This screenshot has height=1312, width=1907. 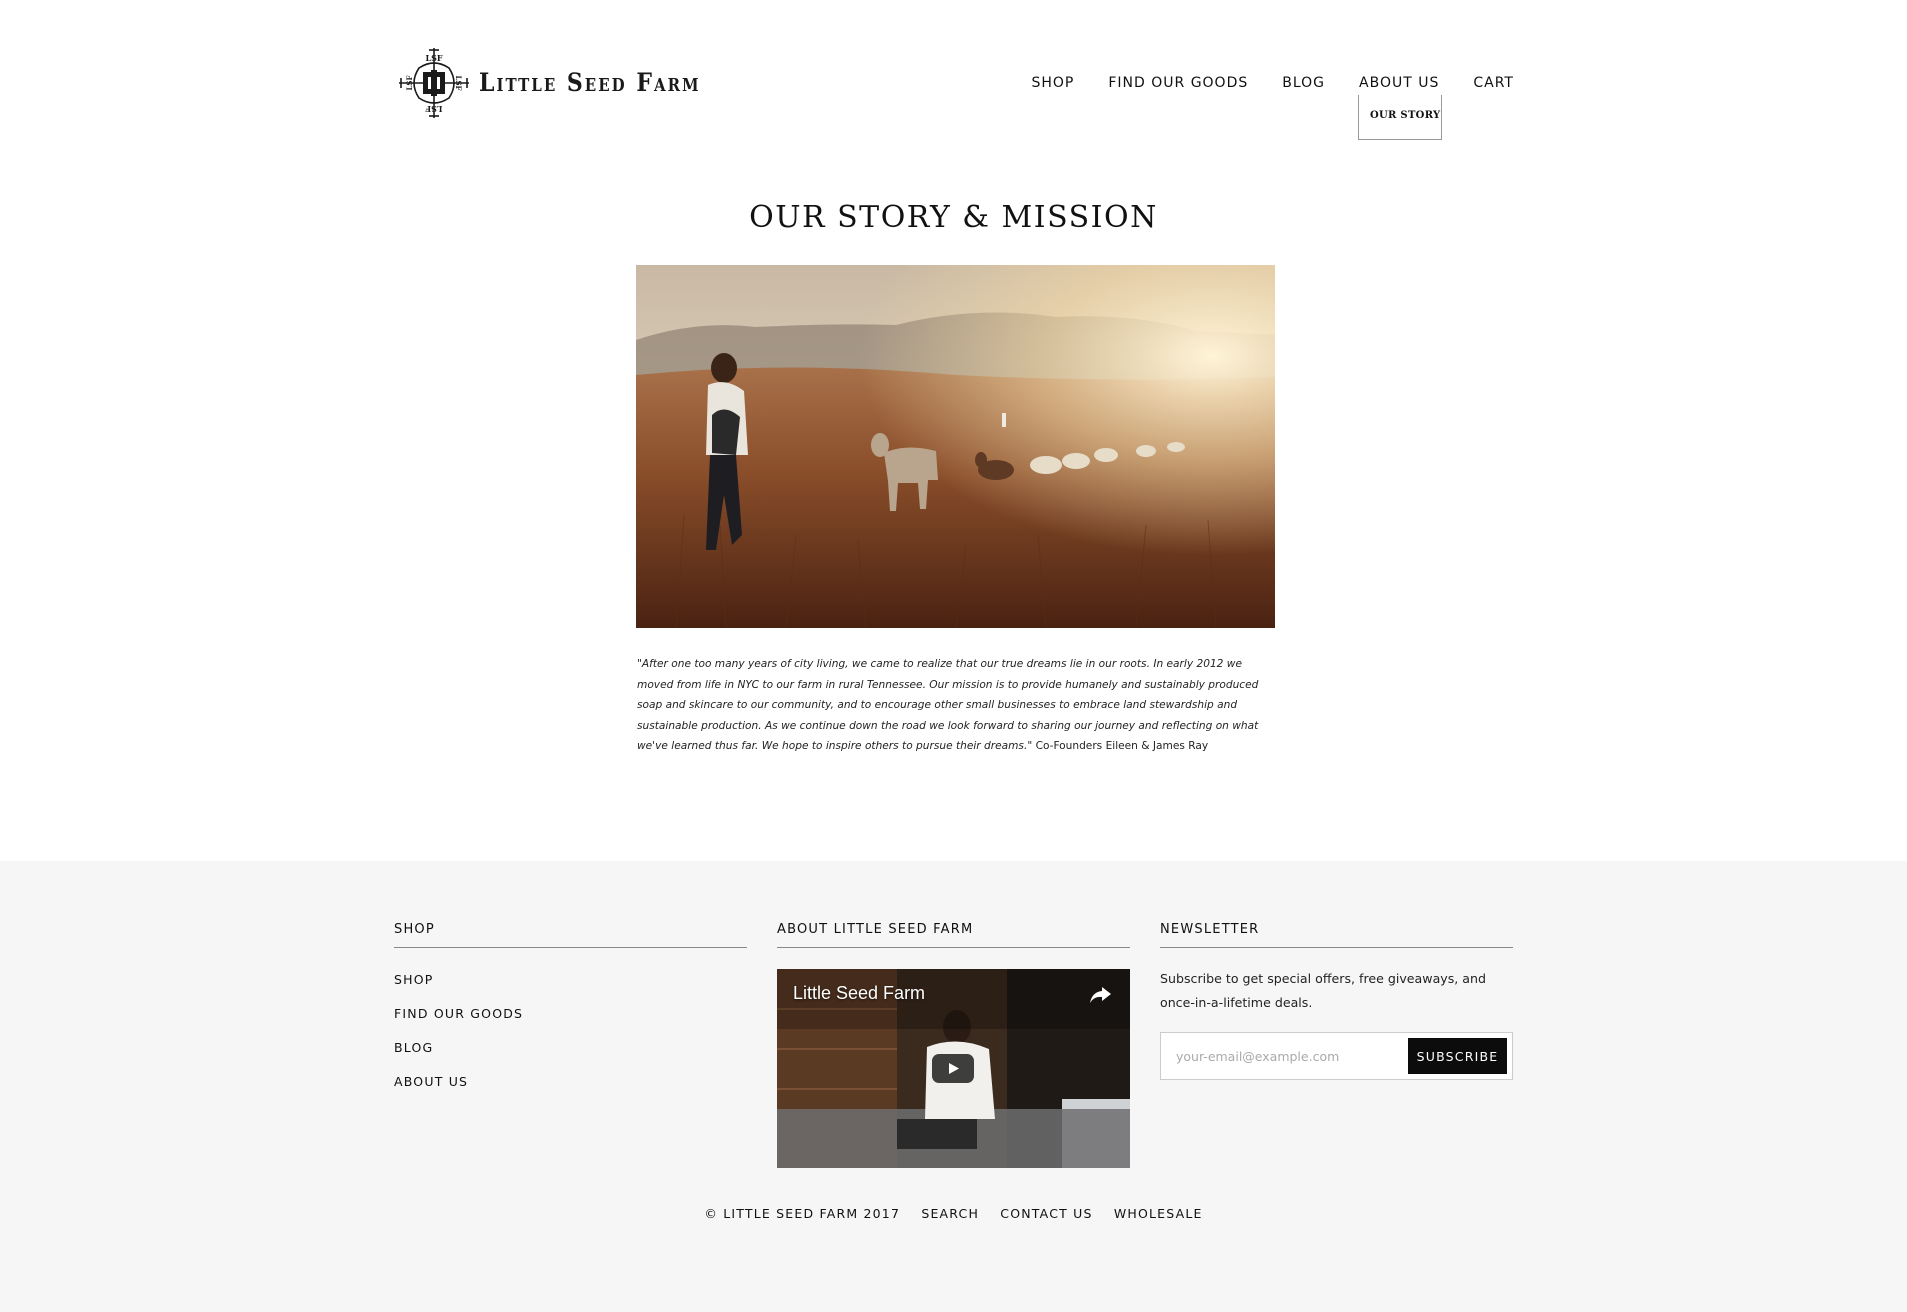 I want to click on share-icon, so click(x=1100, y=995).